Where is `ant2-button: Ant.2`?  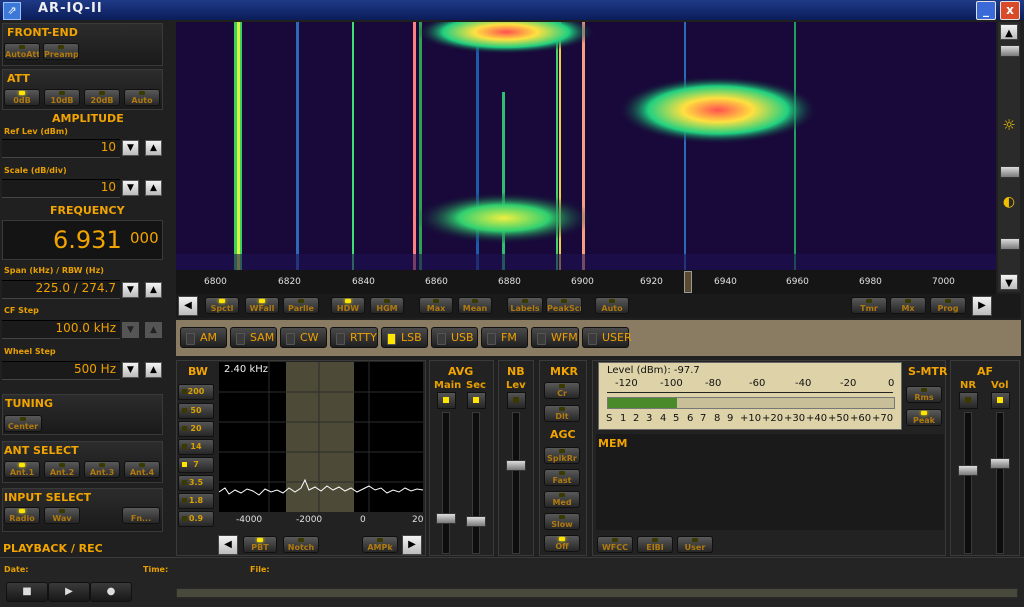
ant2-button: Ant.2 is located at coordinates (62, 469).